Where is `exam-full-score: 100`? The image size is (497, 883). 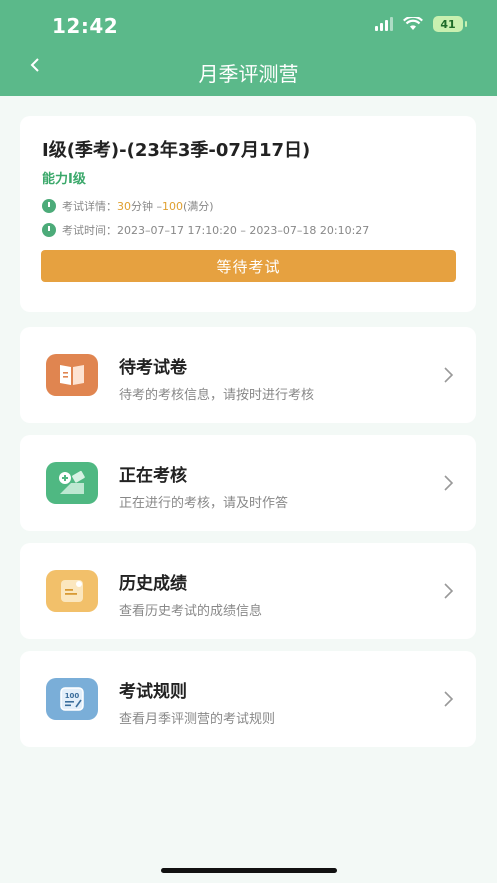 exam-full-score: 100 is located at coordinates (172, 206).